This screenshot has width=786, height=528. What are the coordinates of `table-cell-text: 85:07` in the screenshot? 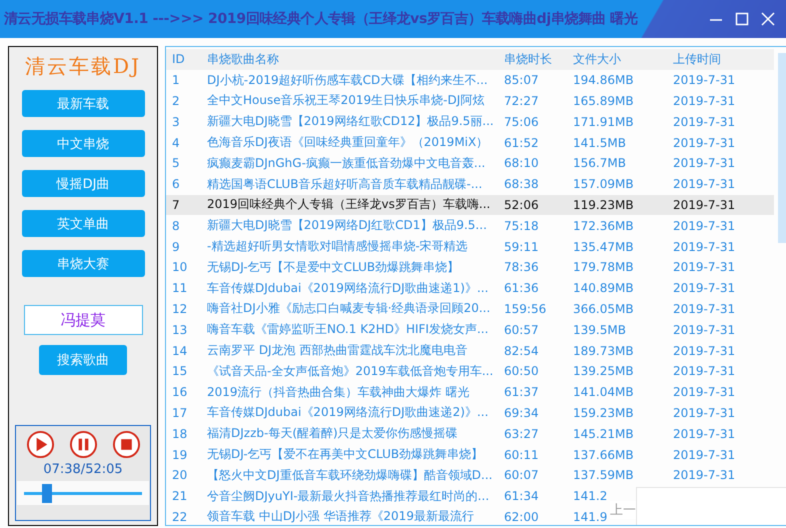 It's located at (522, 80).